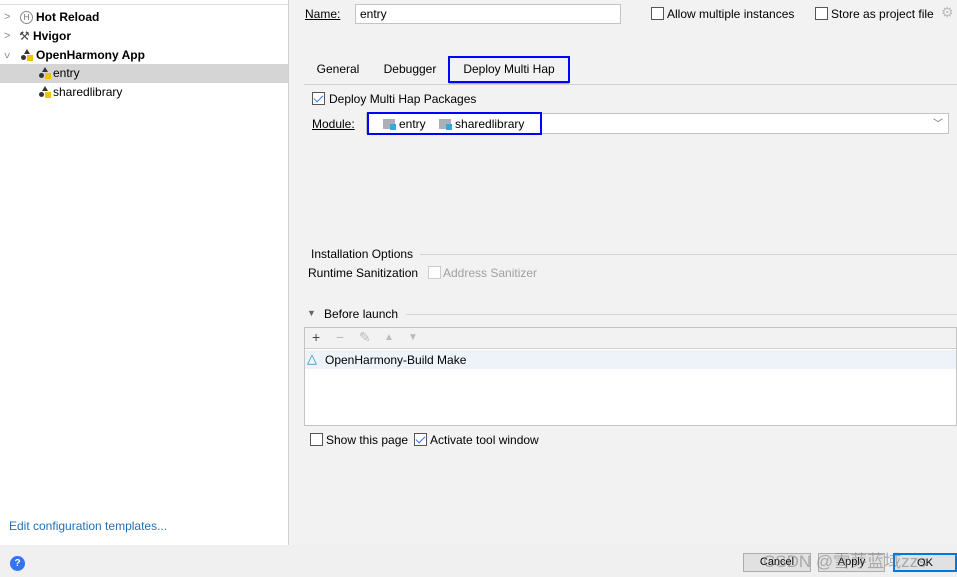 This screenshot has width=957, height=577. What do you see at coordinates (311, 313) in the screenshot?
I see `collapse-triangle-icon: ▼` at bounding box center [311, 313].